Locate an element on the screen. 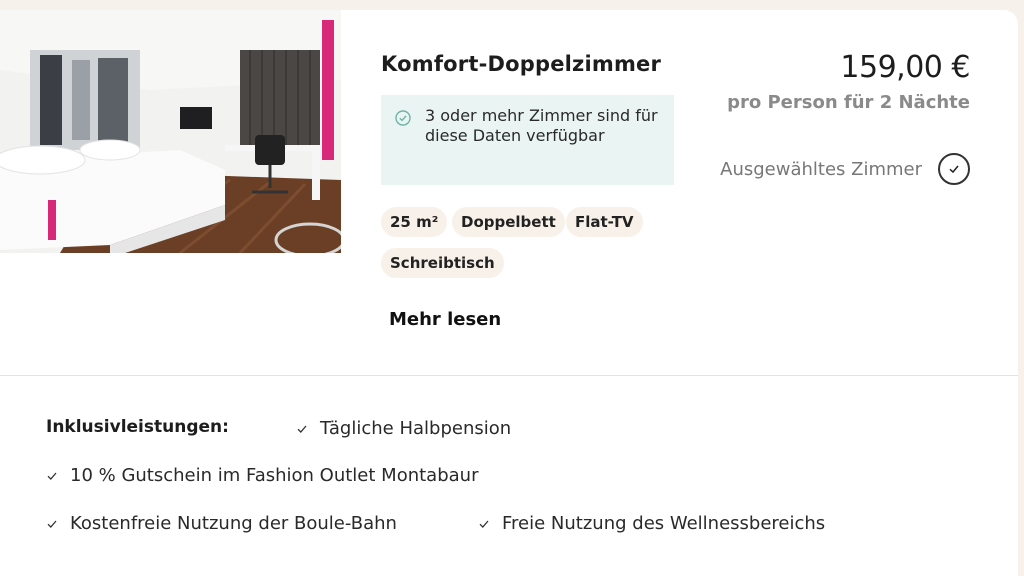 The image size is (1024, 576). inclusion-item-half-board: Tägliche Halbpension is located at coordinates (403, 428).